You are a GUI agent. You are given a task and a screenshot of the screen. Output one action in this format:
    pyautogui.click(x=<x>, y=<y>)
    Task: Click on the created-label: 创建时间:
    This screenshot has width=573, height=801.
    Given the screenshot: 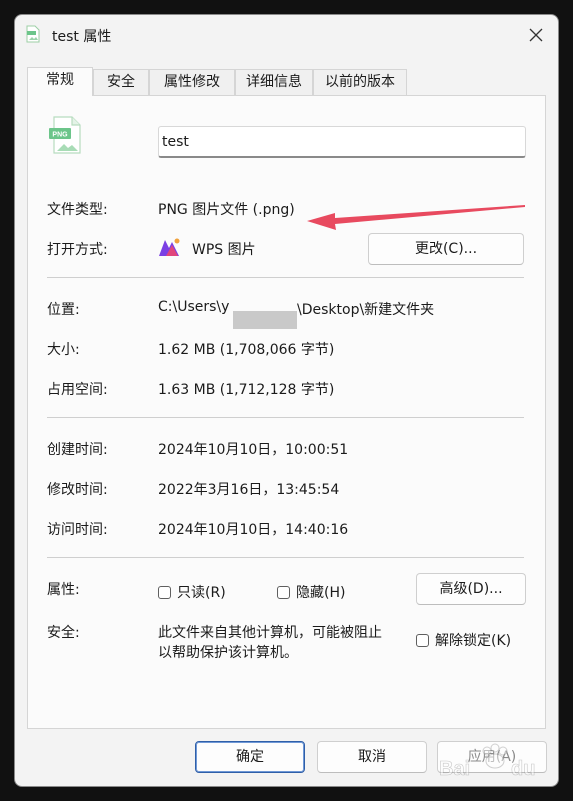 What is the action you would take?
    pyautogui.click(x=77, y=450)
    